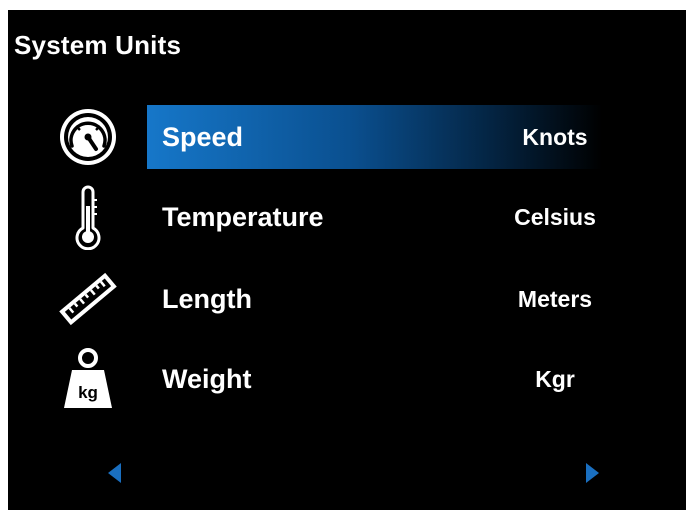 This screenshot has height=510, width=686. I want to click on arrow-right-icon, so click(592, 473).